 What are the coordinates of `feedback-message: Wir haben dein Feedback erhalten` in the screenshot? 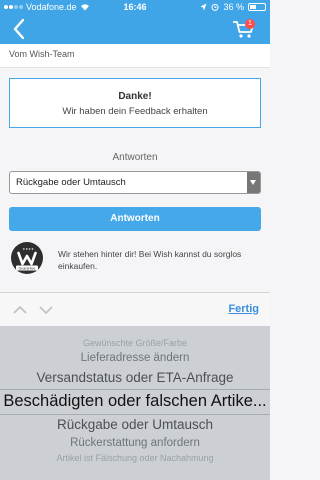 It's located at (135, 111).